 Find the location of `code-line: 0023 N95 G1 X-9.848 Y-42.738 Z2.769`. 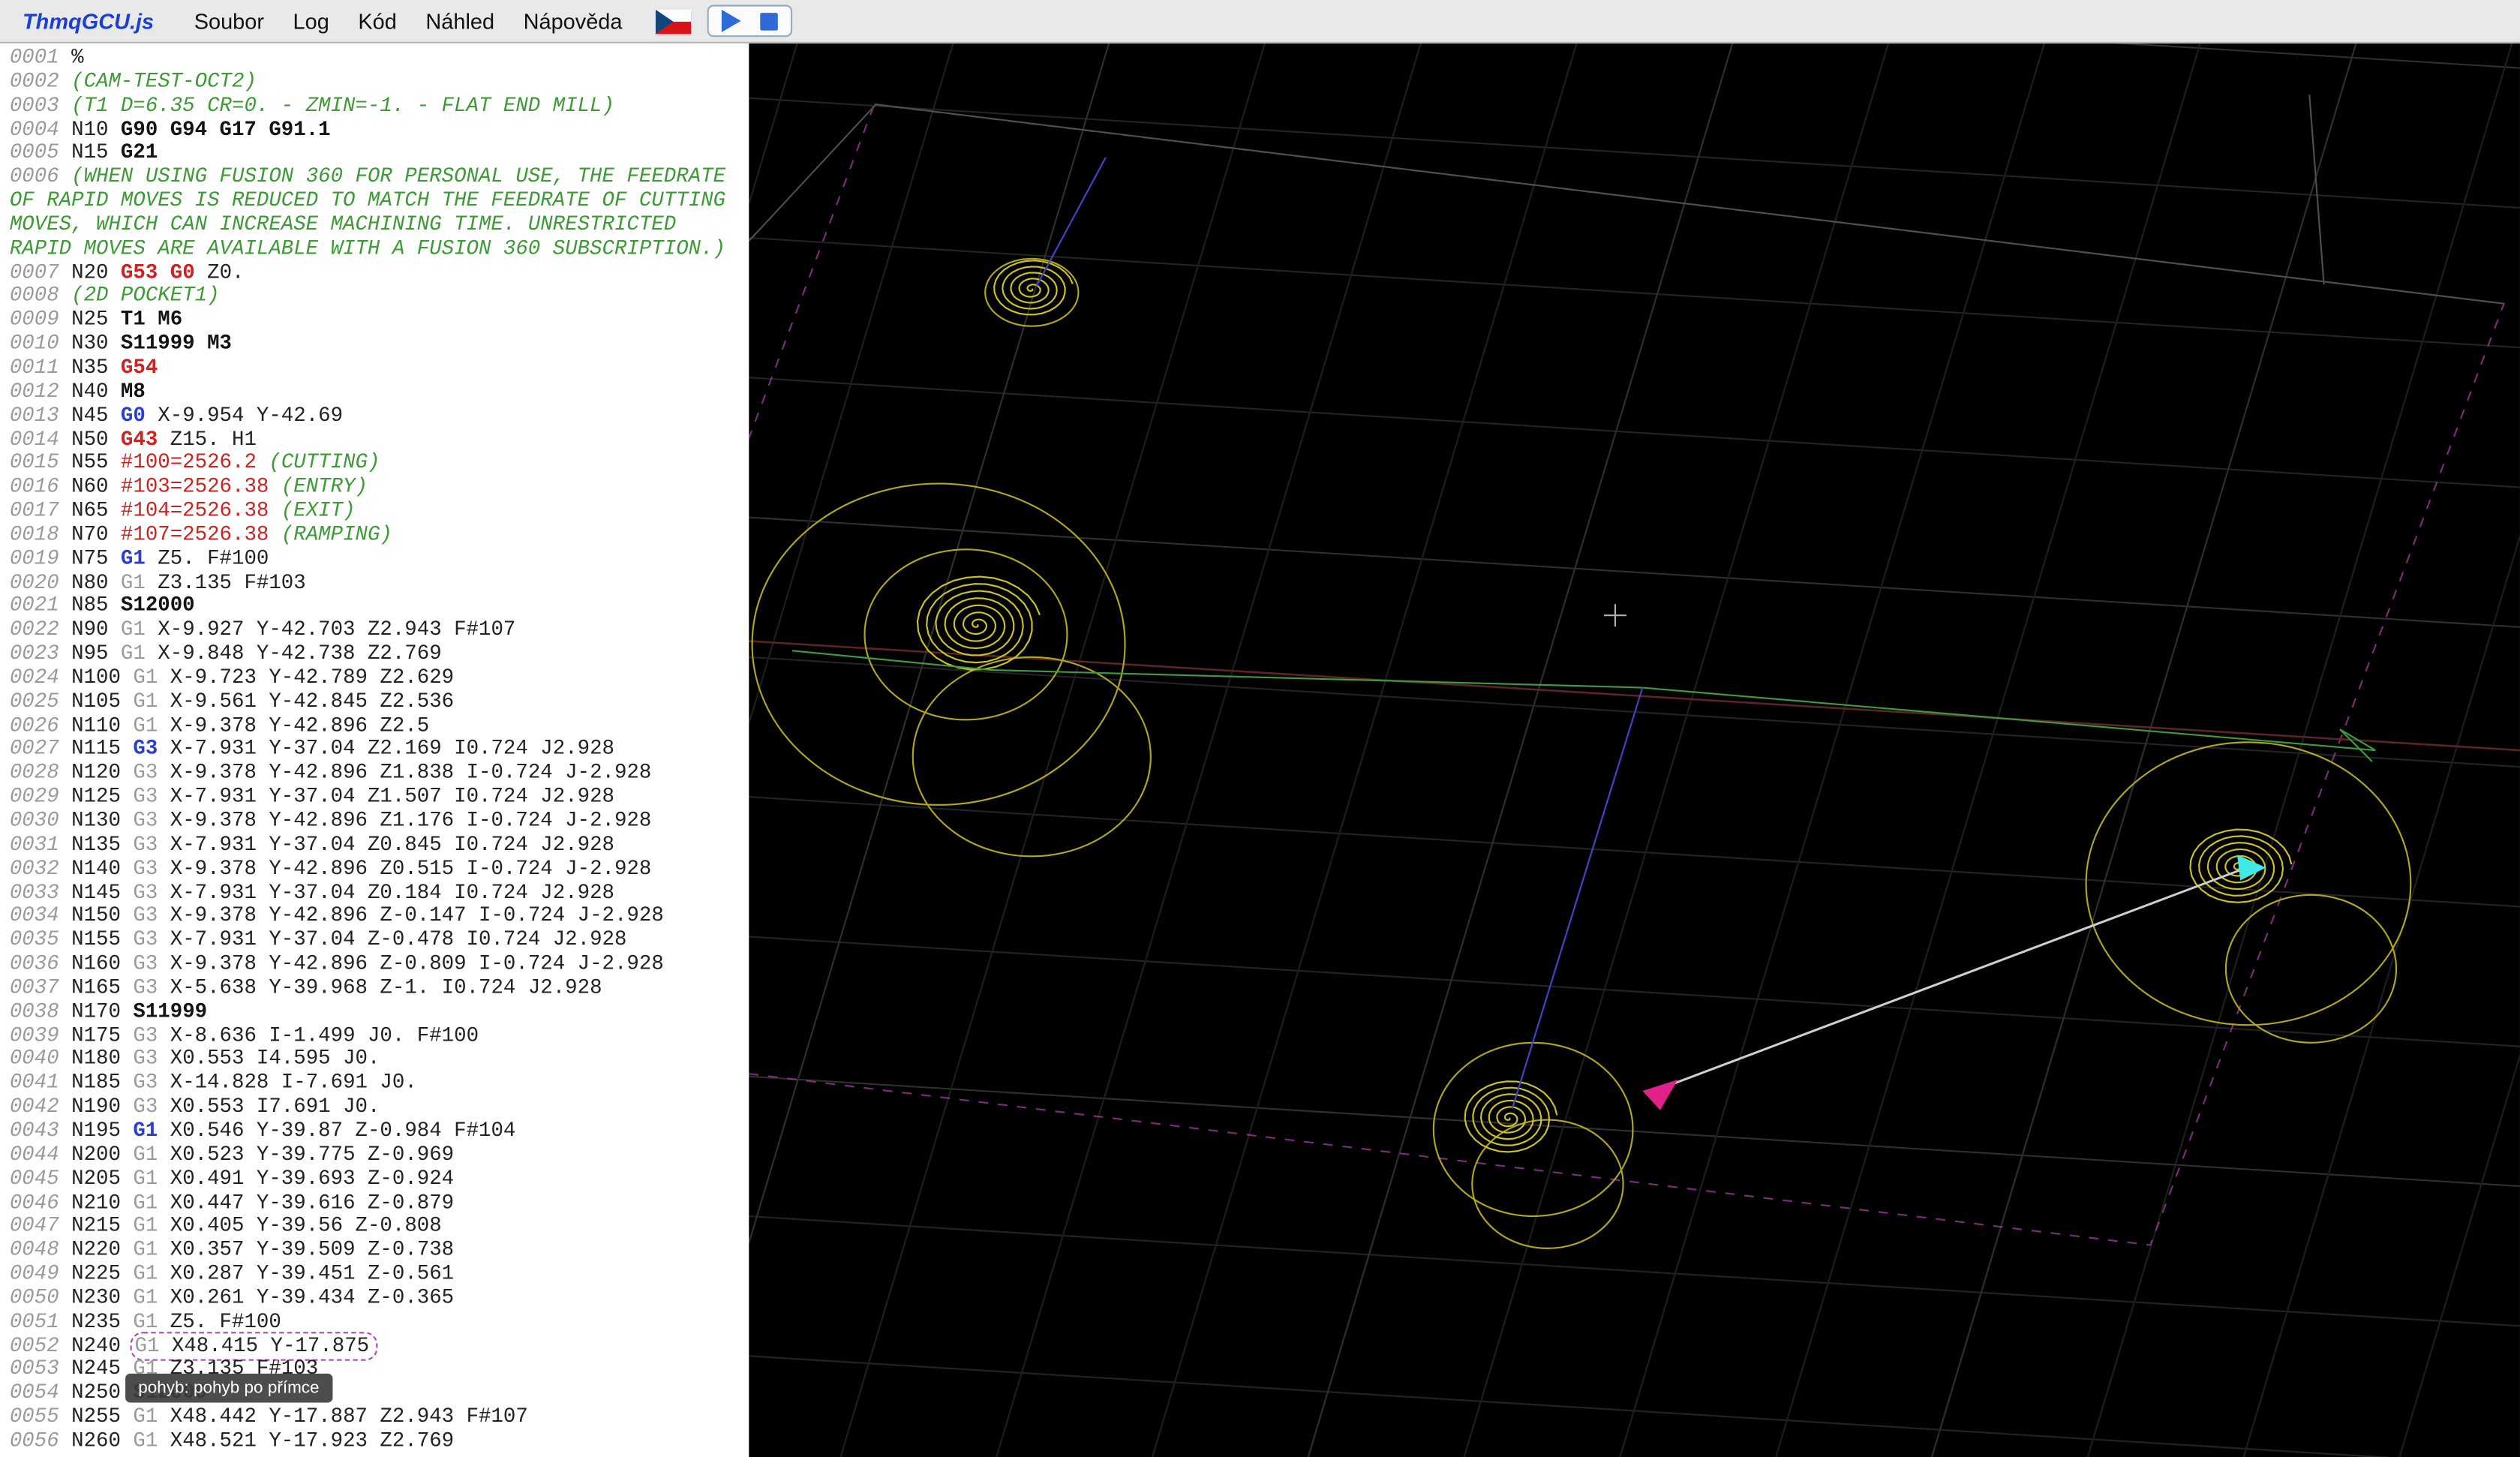

code-line: 0023 N95 G1 X-9.848 Y-42.738 Z2.769 is located at coordinates (378, 654).